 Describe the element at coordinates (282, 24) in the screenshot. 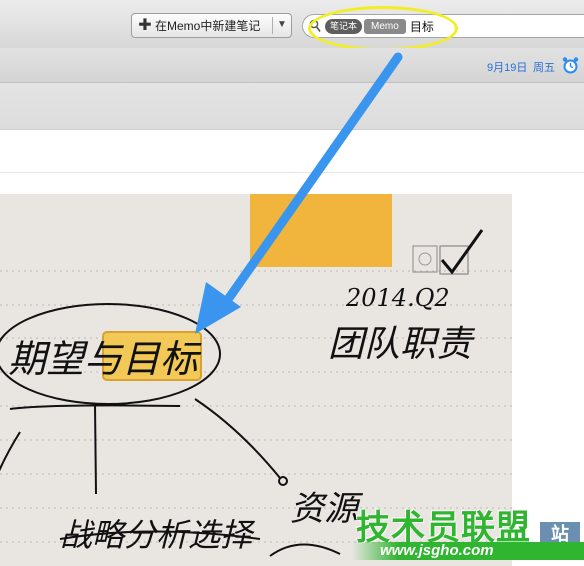

I see `chevron-down-icon: ▼` at that location.